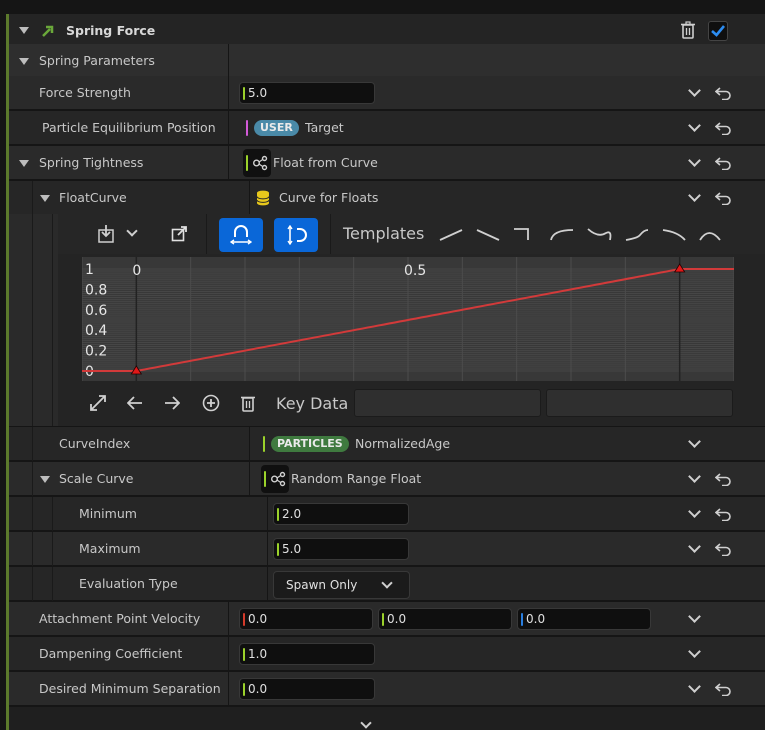  What do you see at coordinates (366, 723) in the screenshot?
I see `expand-chevron-icon` at bounding box center [366, 723].